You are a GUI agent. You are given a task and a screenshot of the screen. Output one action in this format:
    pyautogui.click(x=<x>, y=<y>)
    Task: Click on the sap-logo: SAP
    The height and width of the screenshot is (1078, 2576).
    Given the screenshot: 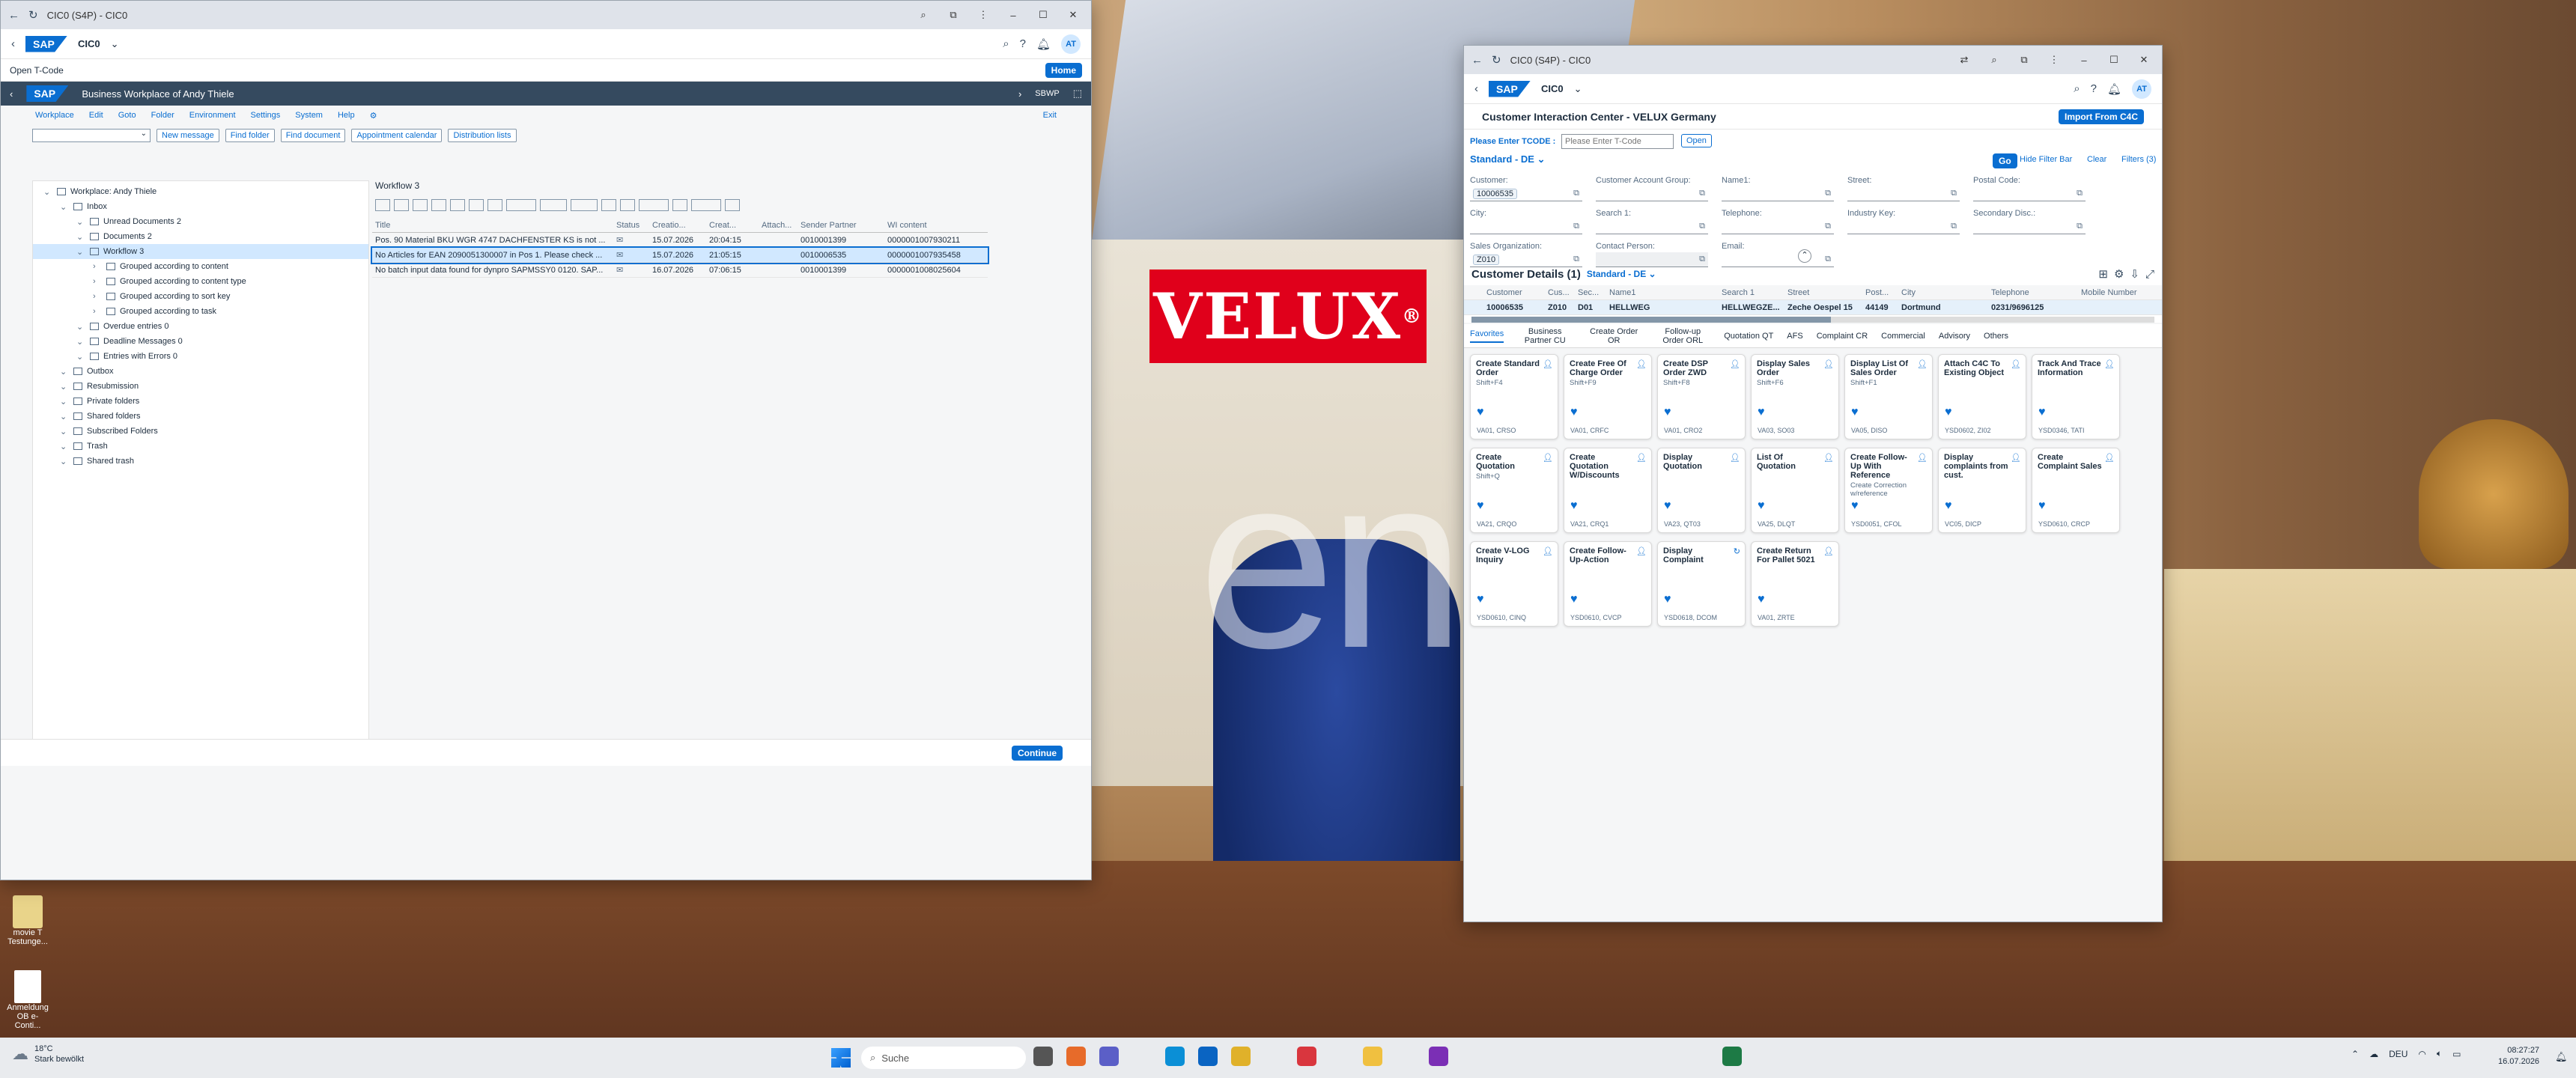 What is the action you would take?
    pyautogui.click(x=46, y=43)
    